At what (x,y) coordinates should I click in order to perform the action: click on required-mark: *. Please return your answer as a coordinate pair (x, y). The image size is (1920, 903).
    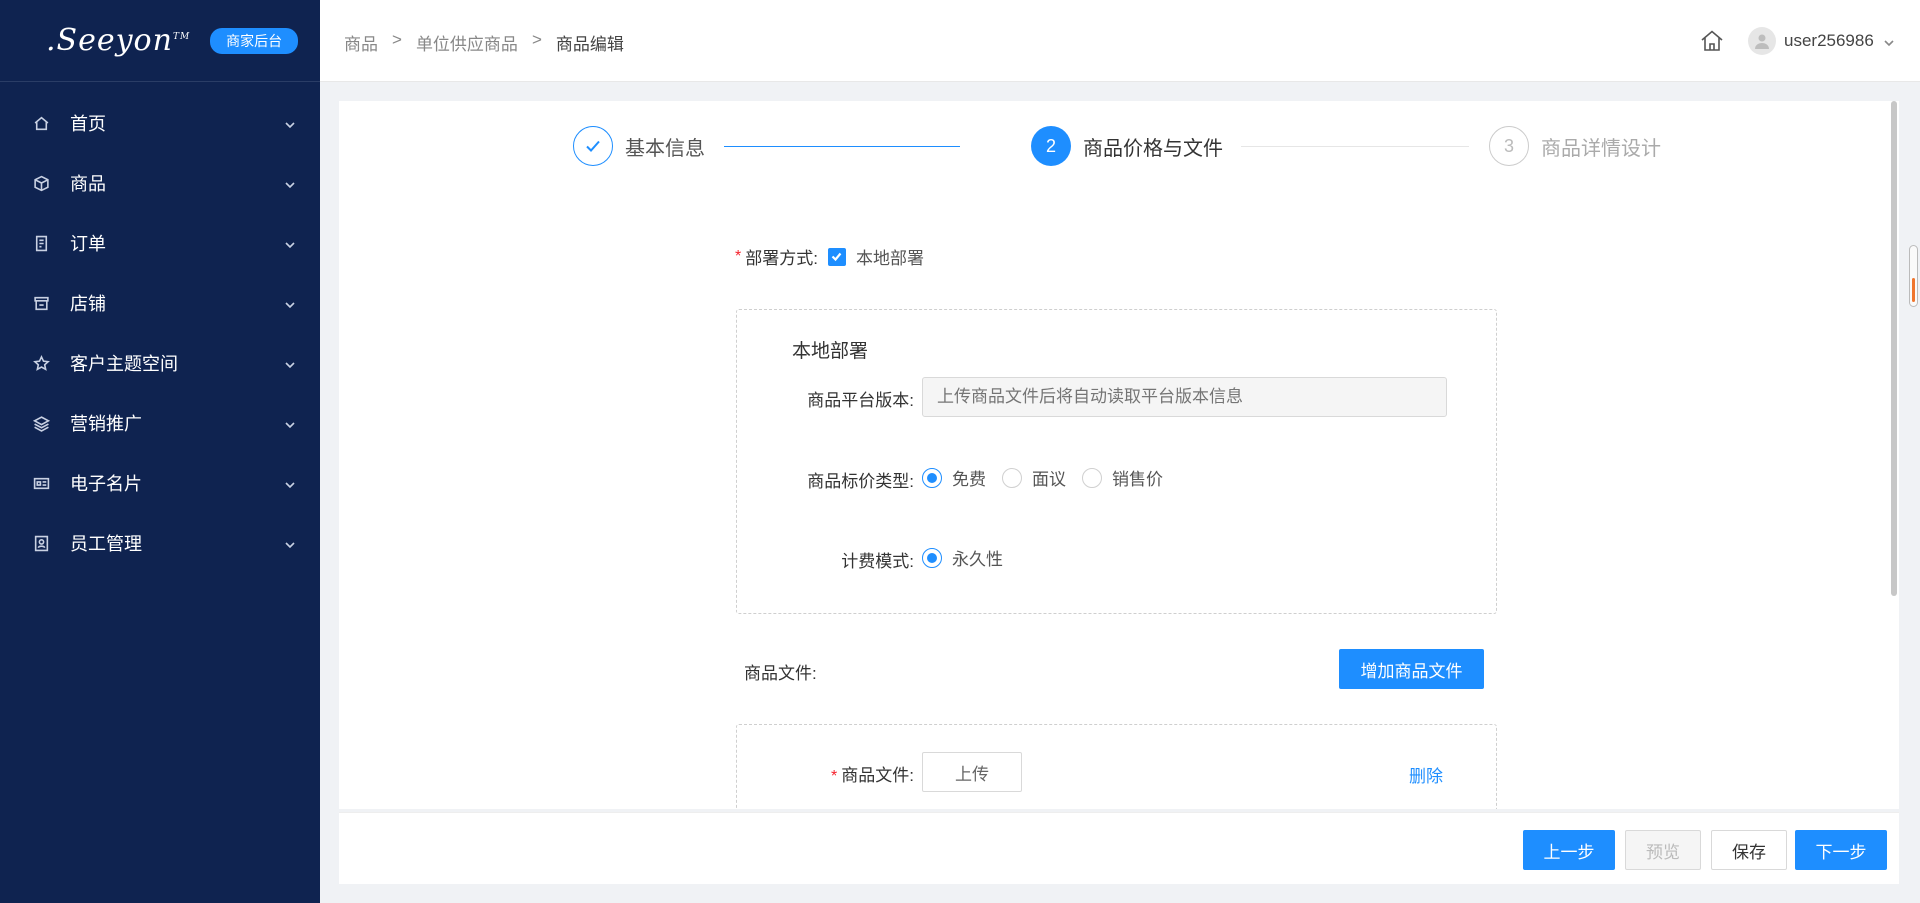
    Looking at the image, I should click on (738, 256).